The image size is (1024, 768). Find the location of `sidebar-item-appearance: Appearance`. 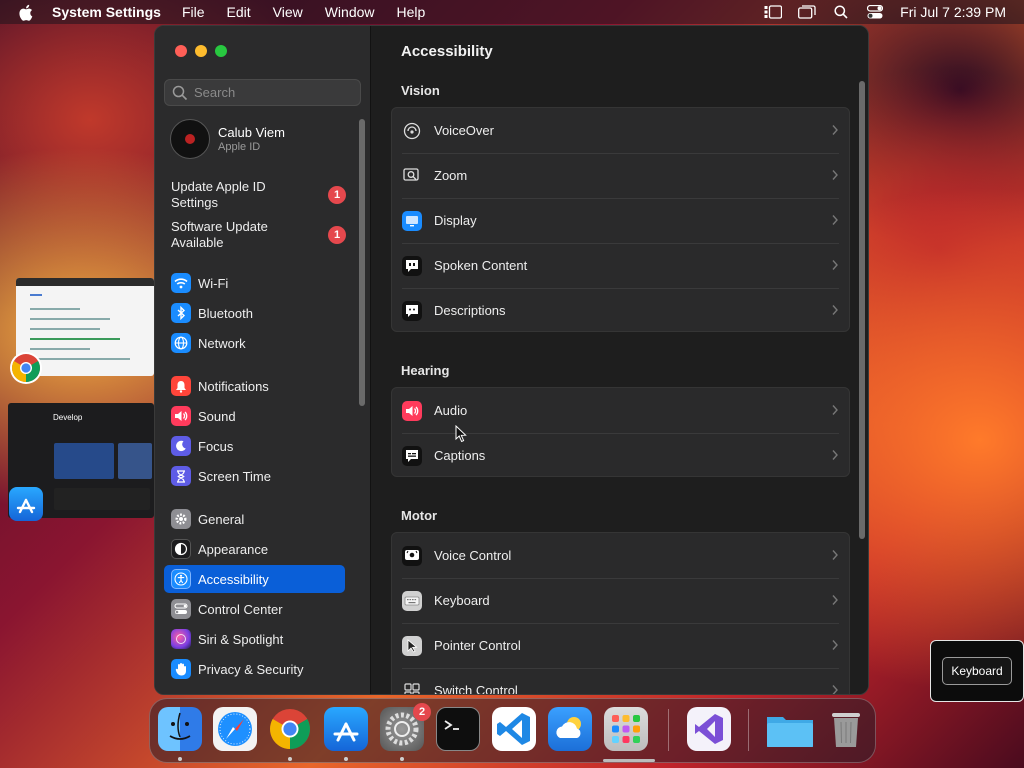

sidebar-item-appearance: Appearance is located at coordinates (254, 549).